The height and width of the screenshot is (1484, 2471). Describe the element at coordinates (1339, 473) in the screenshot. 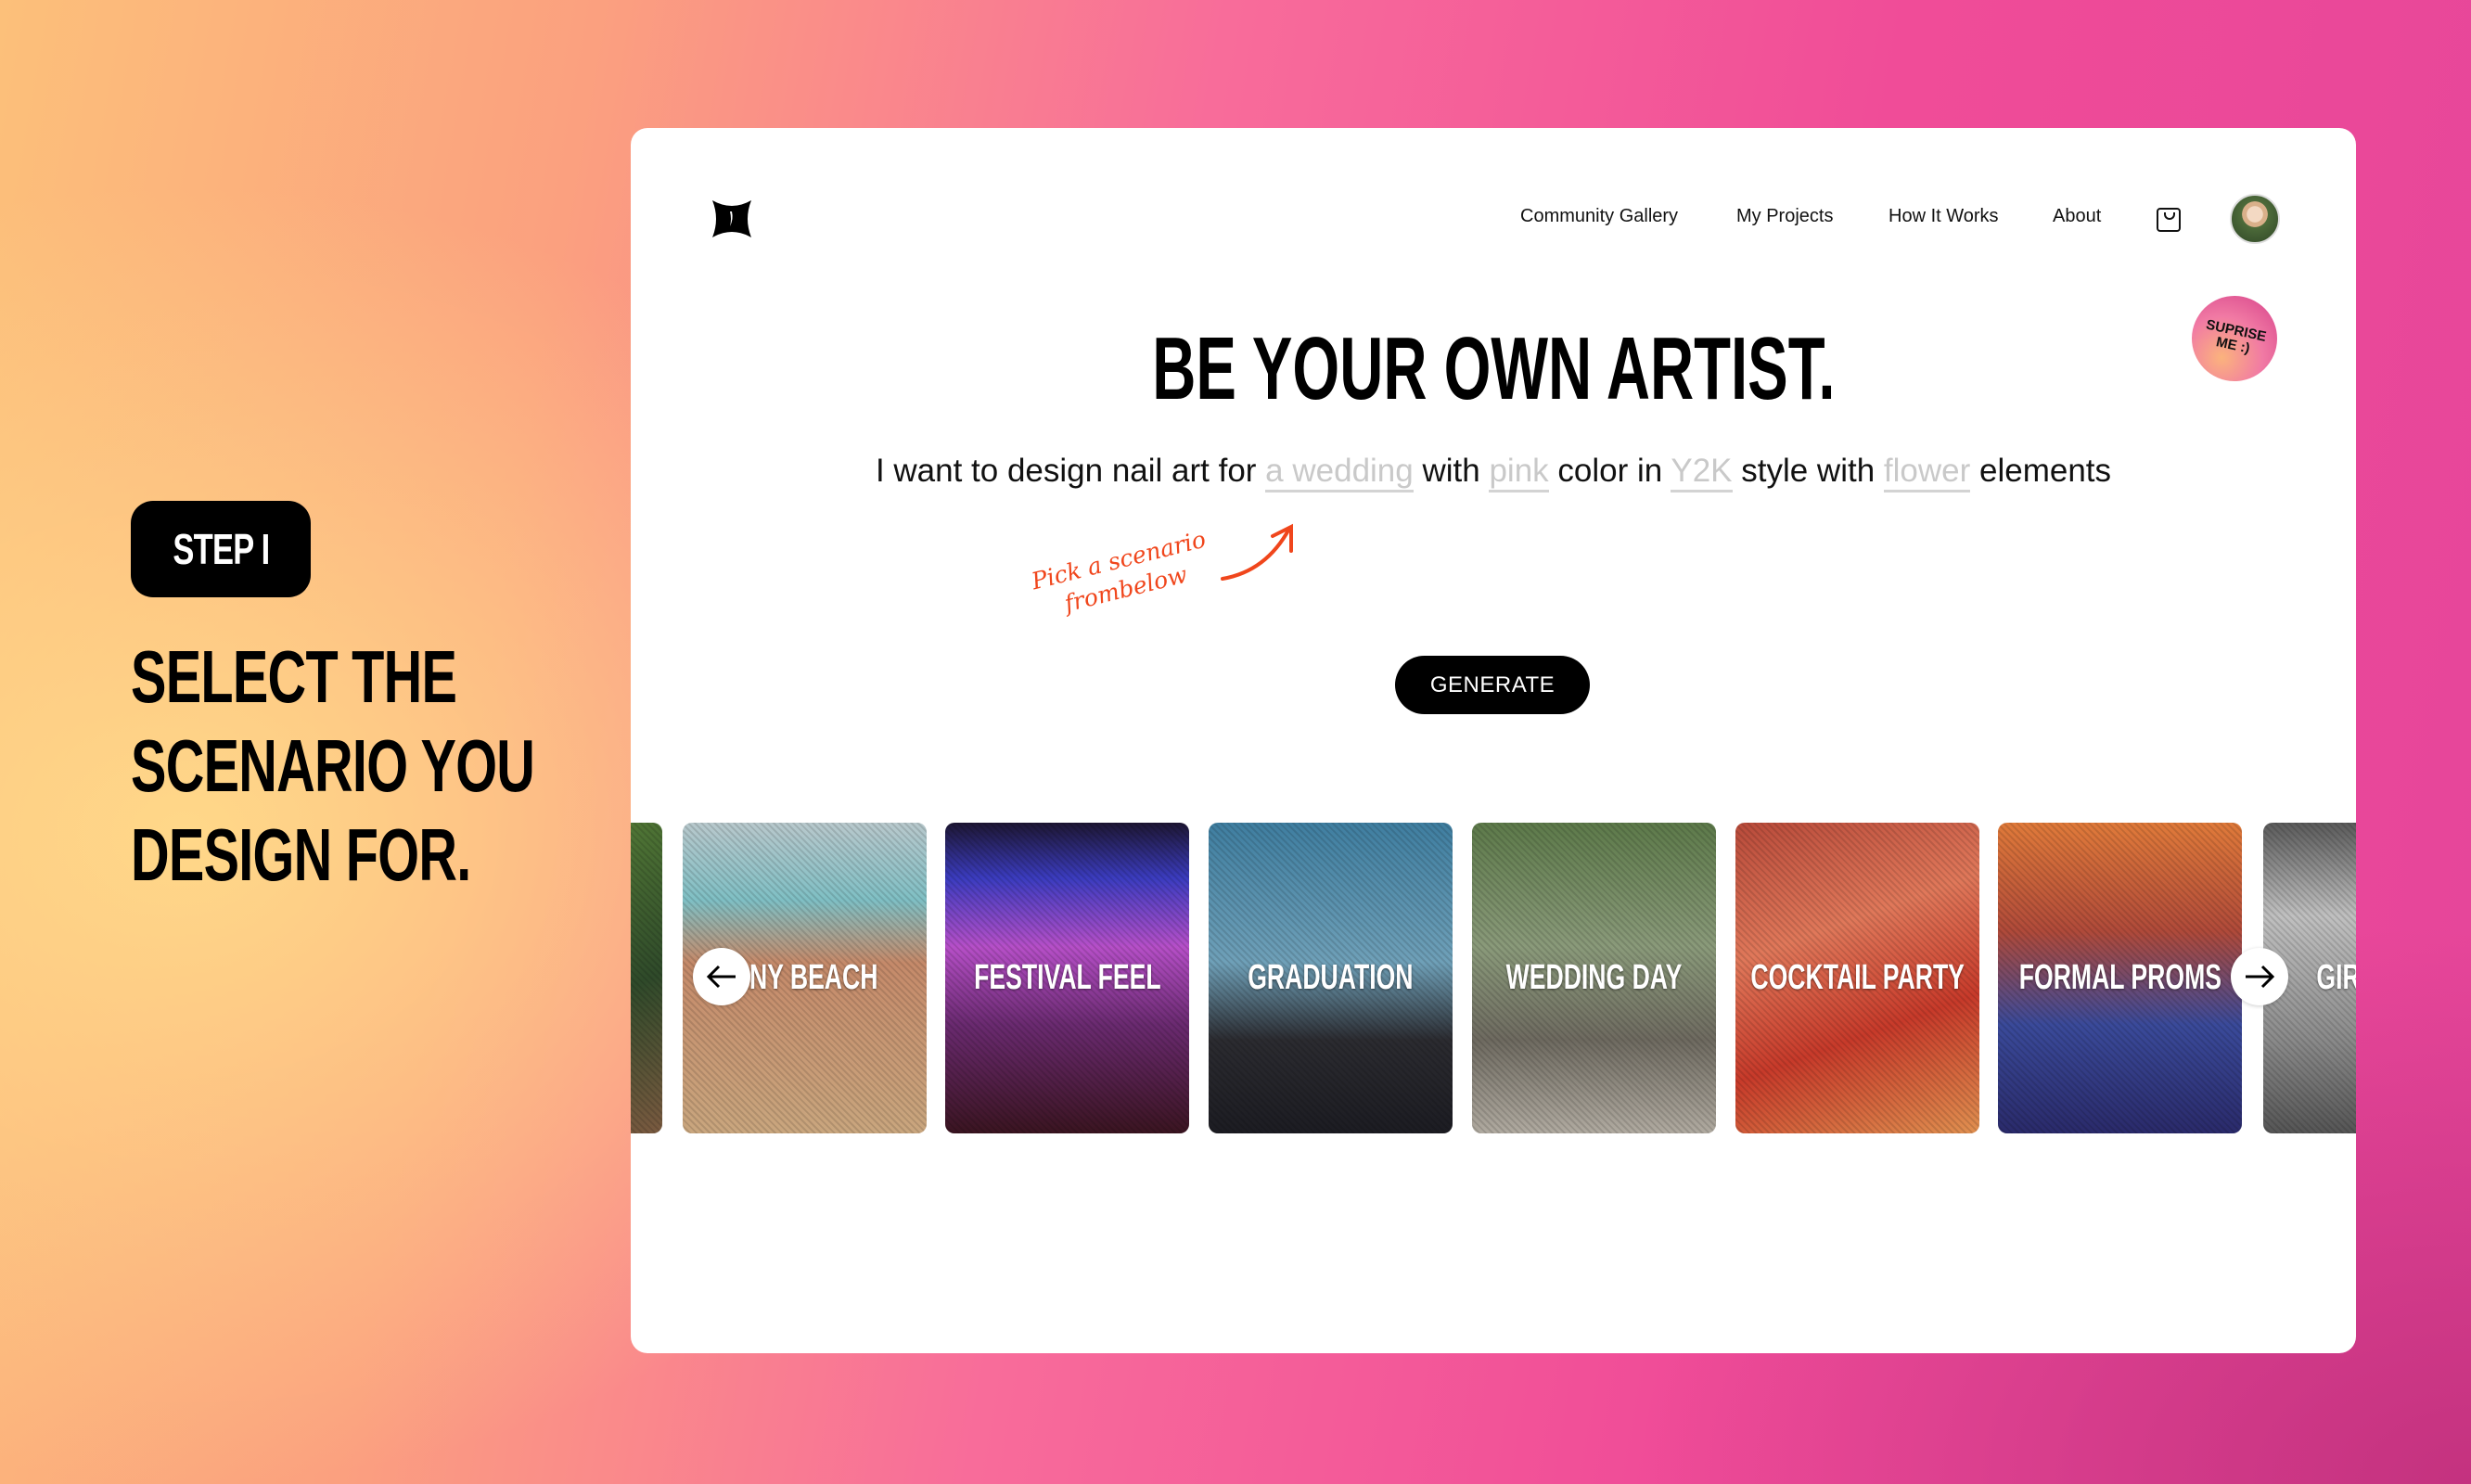

I see `occasion-slot: a wedding` at that location.